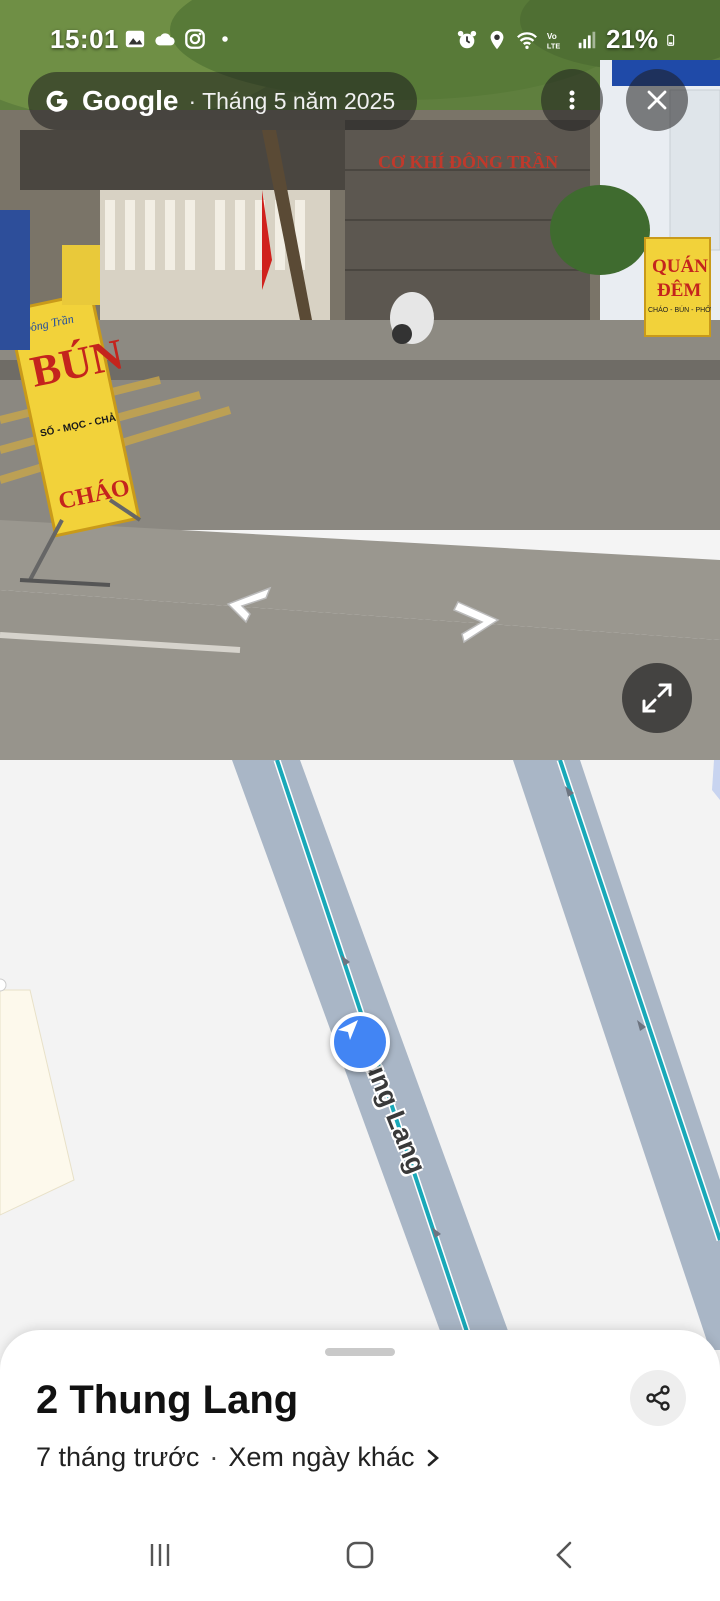  Describe the element at coordinates (468, 161) in the screenshot. I see `shop-banner-text: CƠ KHÍ ĐÔNG TRẦN` at that location.